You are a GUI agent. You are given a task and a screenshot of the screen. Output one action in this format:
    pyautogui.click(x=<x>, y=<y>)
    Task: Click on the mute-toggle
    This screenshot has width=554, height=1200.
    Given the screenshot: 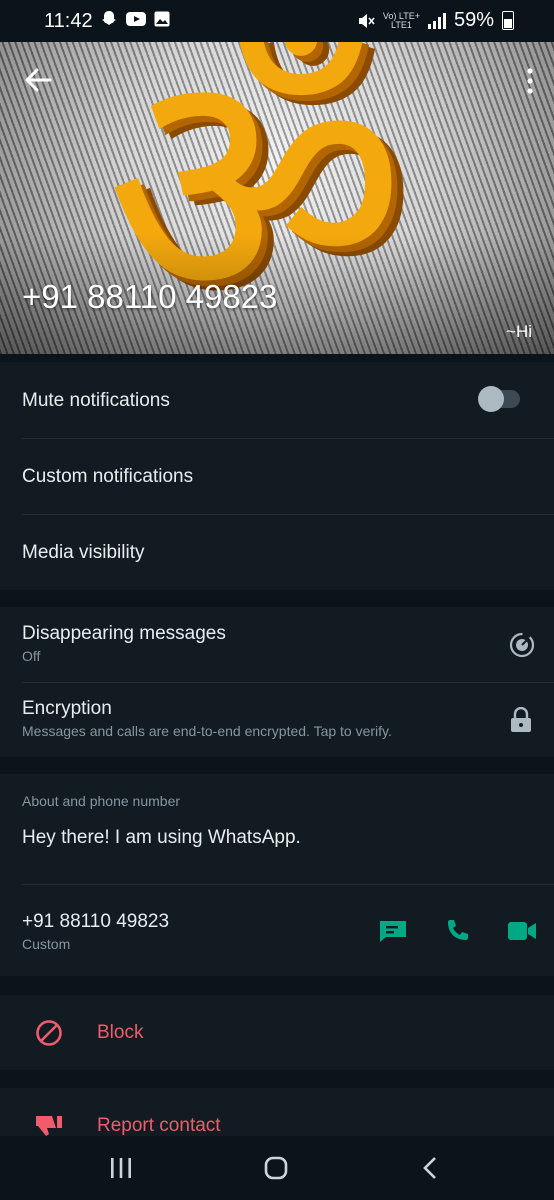 What is the action you would take?
    pyautogui.click(x=499, y=399)
    